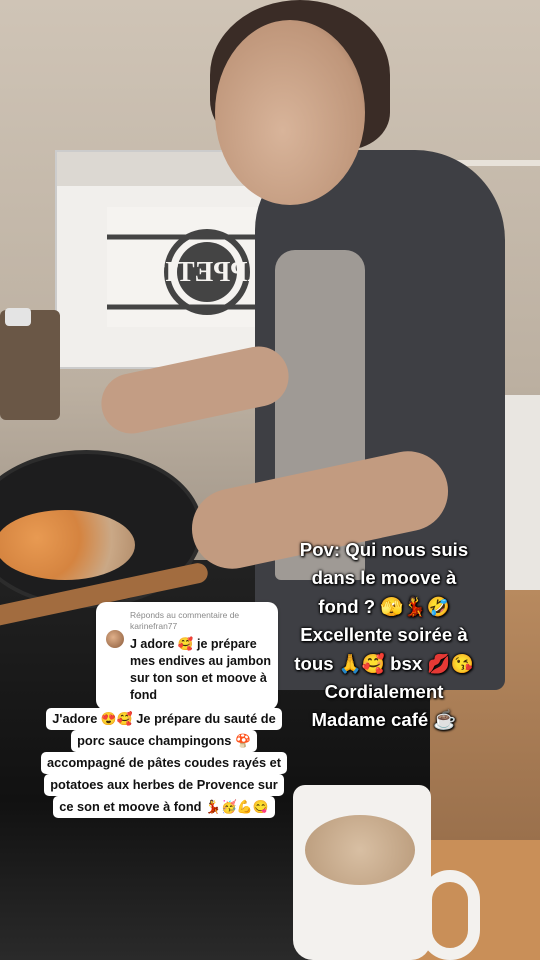  What do you see at coordinates (18, 317) in the screenshot?
I see `bottle-cap` at bounding box center [18, 317].